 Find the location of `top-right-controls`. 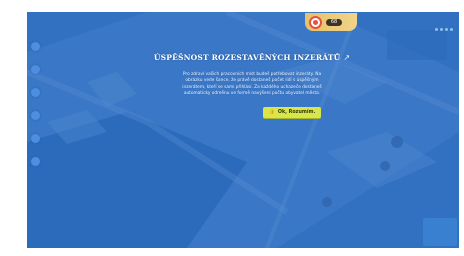

top-right-controls is located at coordinates (444, 29).